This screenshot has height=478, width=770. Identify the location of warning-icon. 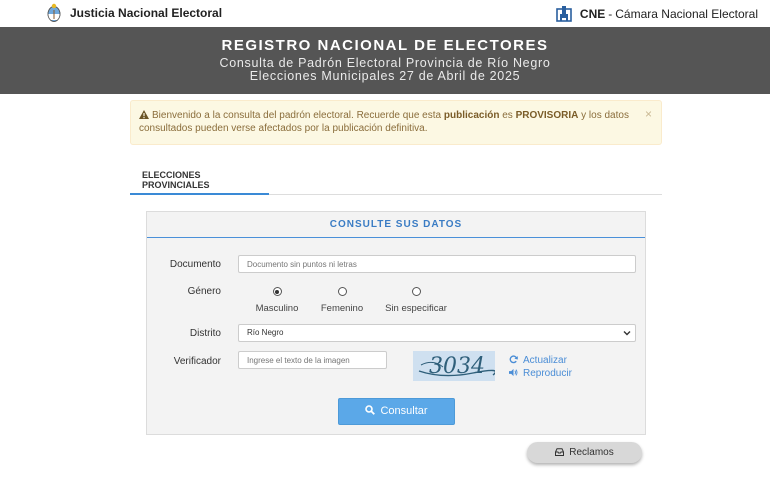
(144, 114).